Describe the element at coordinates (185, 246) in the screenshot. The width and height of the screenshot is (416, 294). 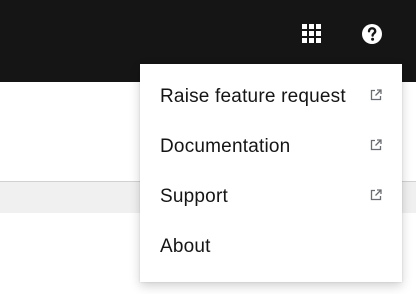
I see `menu-item-label: About` at that location.